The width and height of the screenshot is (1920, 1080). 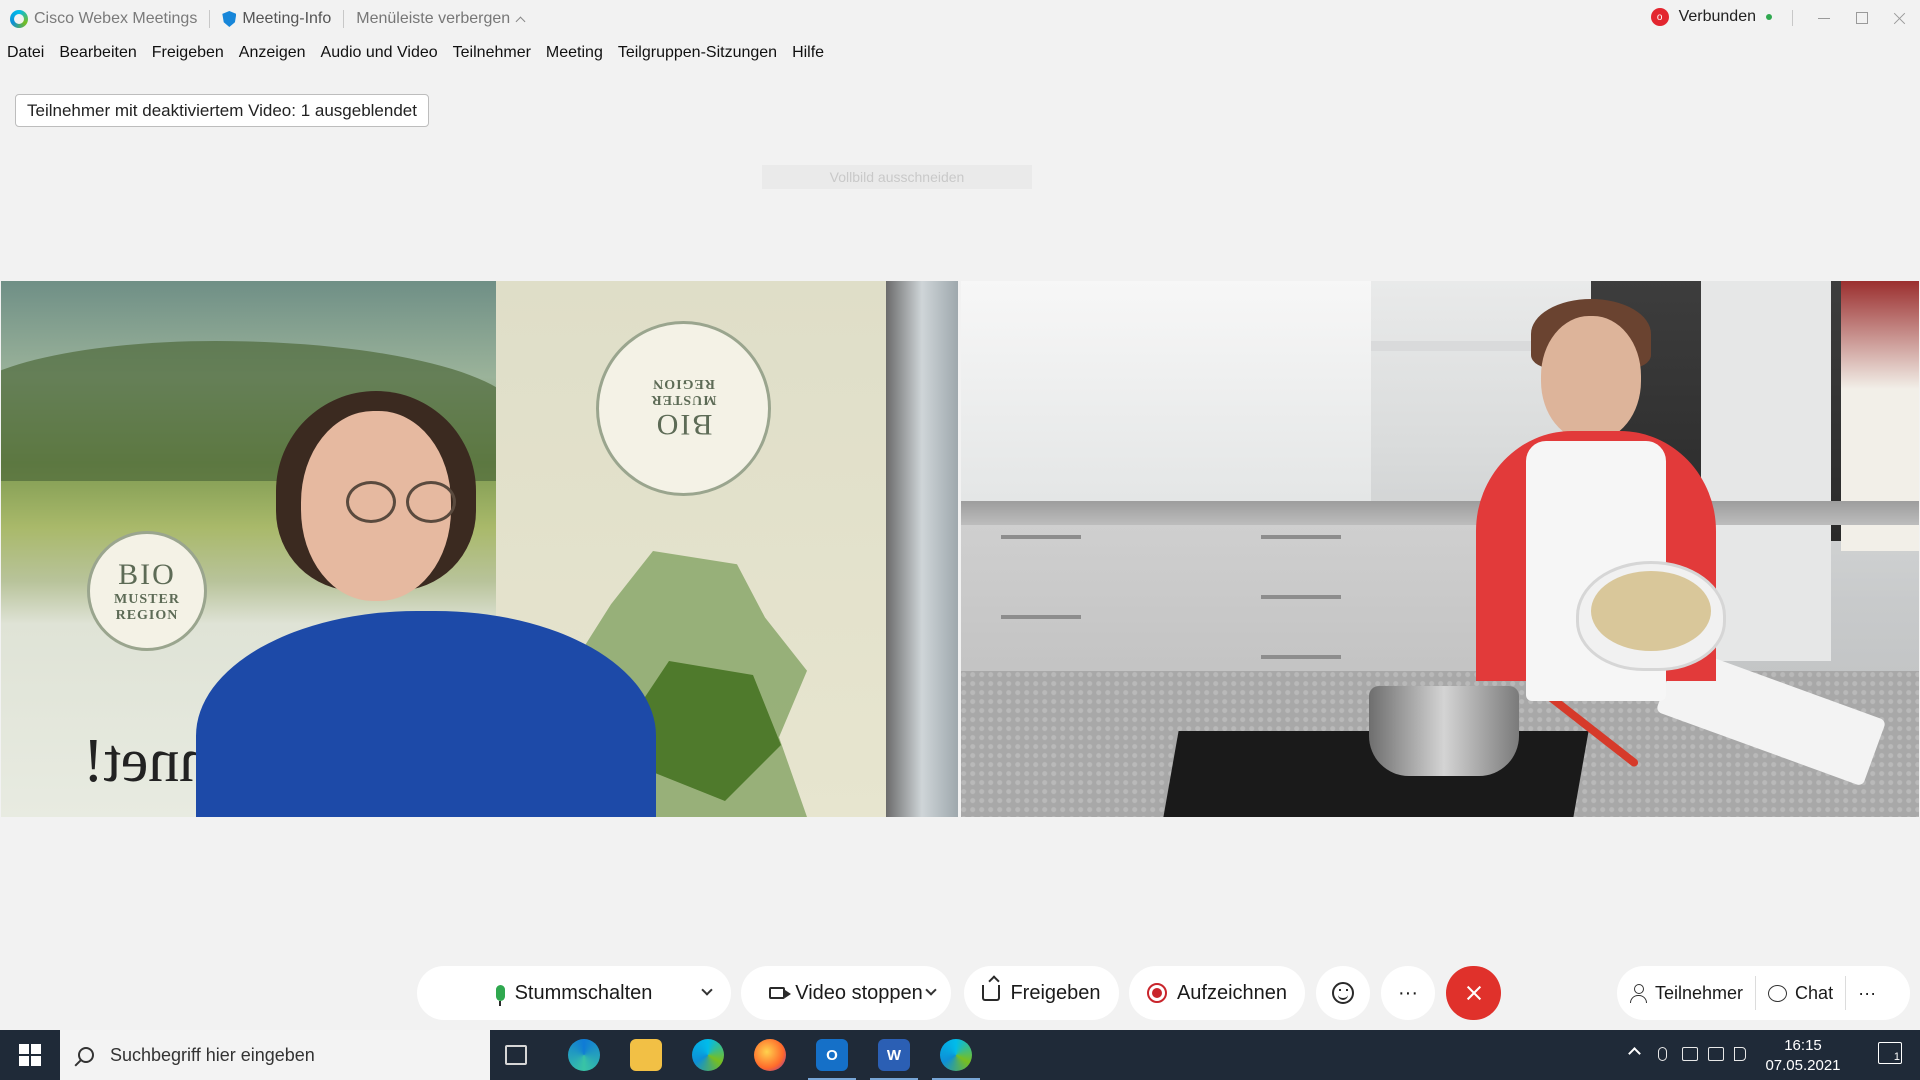 I want to click on chat-bubble-icon, so click(x=1778, y=993).